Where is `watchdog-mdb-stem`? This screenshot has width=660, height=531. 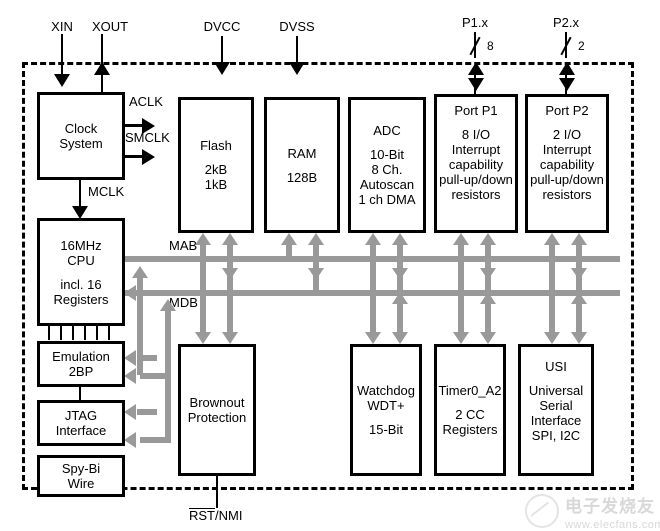
watchdog-mdb-stem is located at coordinates (400, 317).